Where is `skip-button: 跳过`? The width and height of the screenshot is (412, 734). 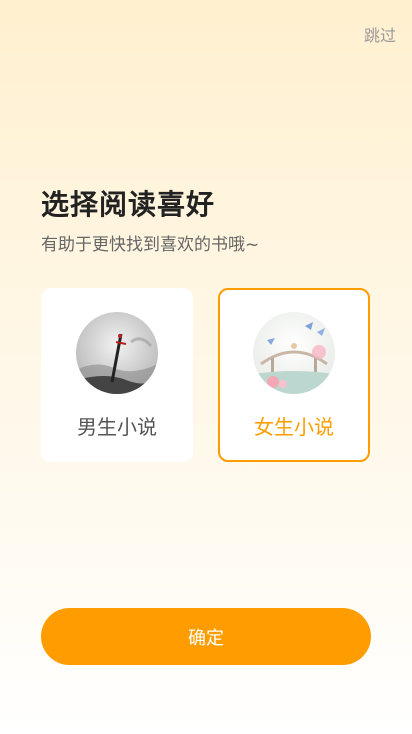
skip-button: 跳过 is located at coordinates (380, 34).